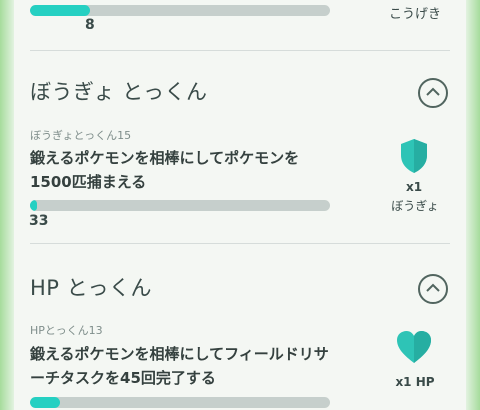 The width and height of the screenshot is (480, 410). What do you see at coordinates (414, 158) in the screenshot?
I see `shield-icon` at bounding box center [414, 158].